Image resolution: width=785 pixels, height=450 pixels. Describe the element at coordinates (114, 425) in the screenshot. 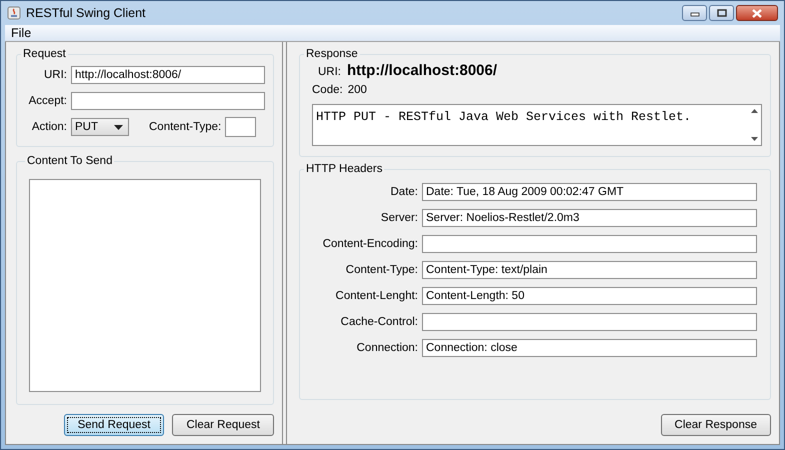

I see `send-request-button: Send Request` at that location.